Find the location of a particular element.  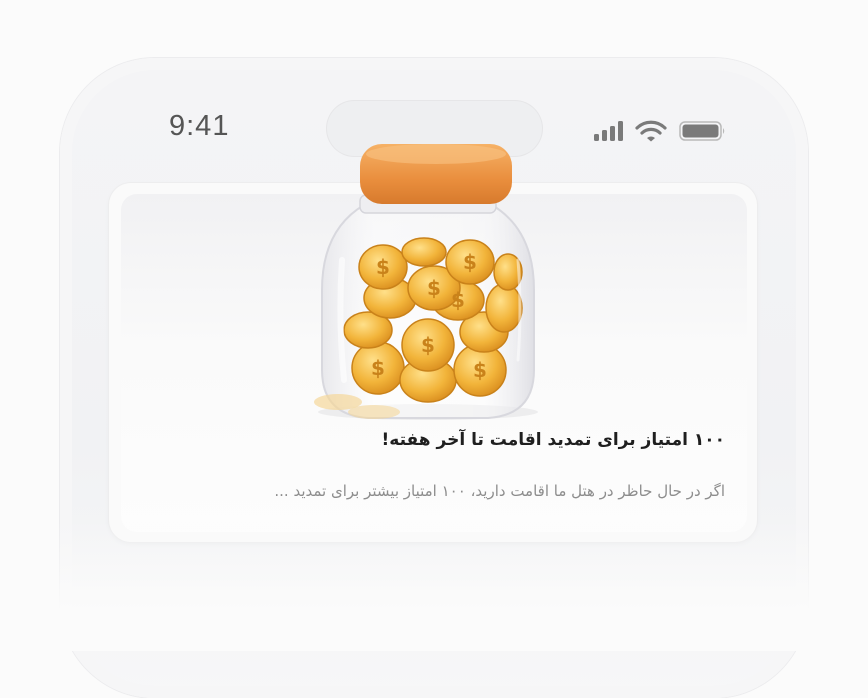

status-time: 9:41 is located at coordinates (199, 126).